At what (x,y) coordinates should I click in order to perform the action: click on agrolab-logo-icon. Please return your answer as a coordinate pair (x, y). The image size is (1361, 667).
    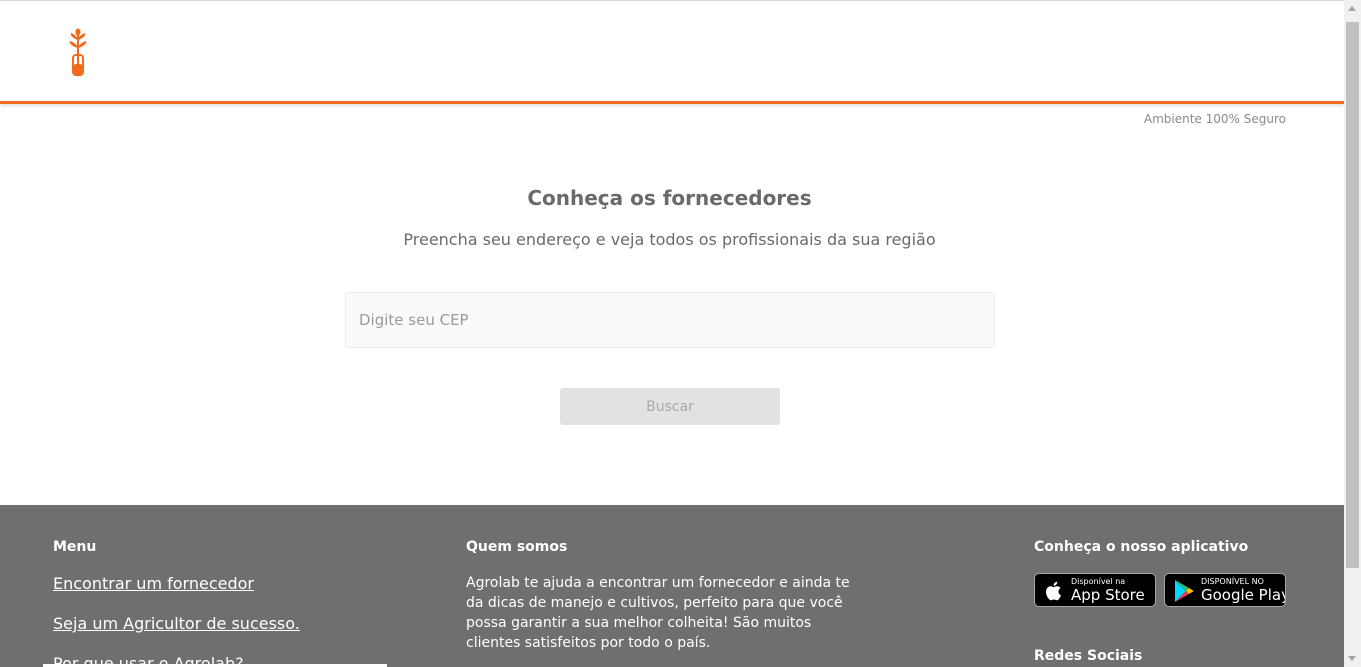
    Looking at the image, I should click on (78, 53).